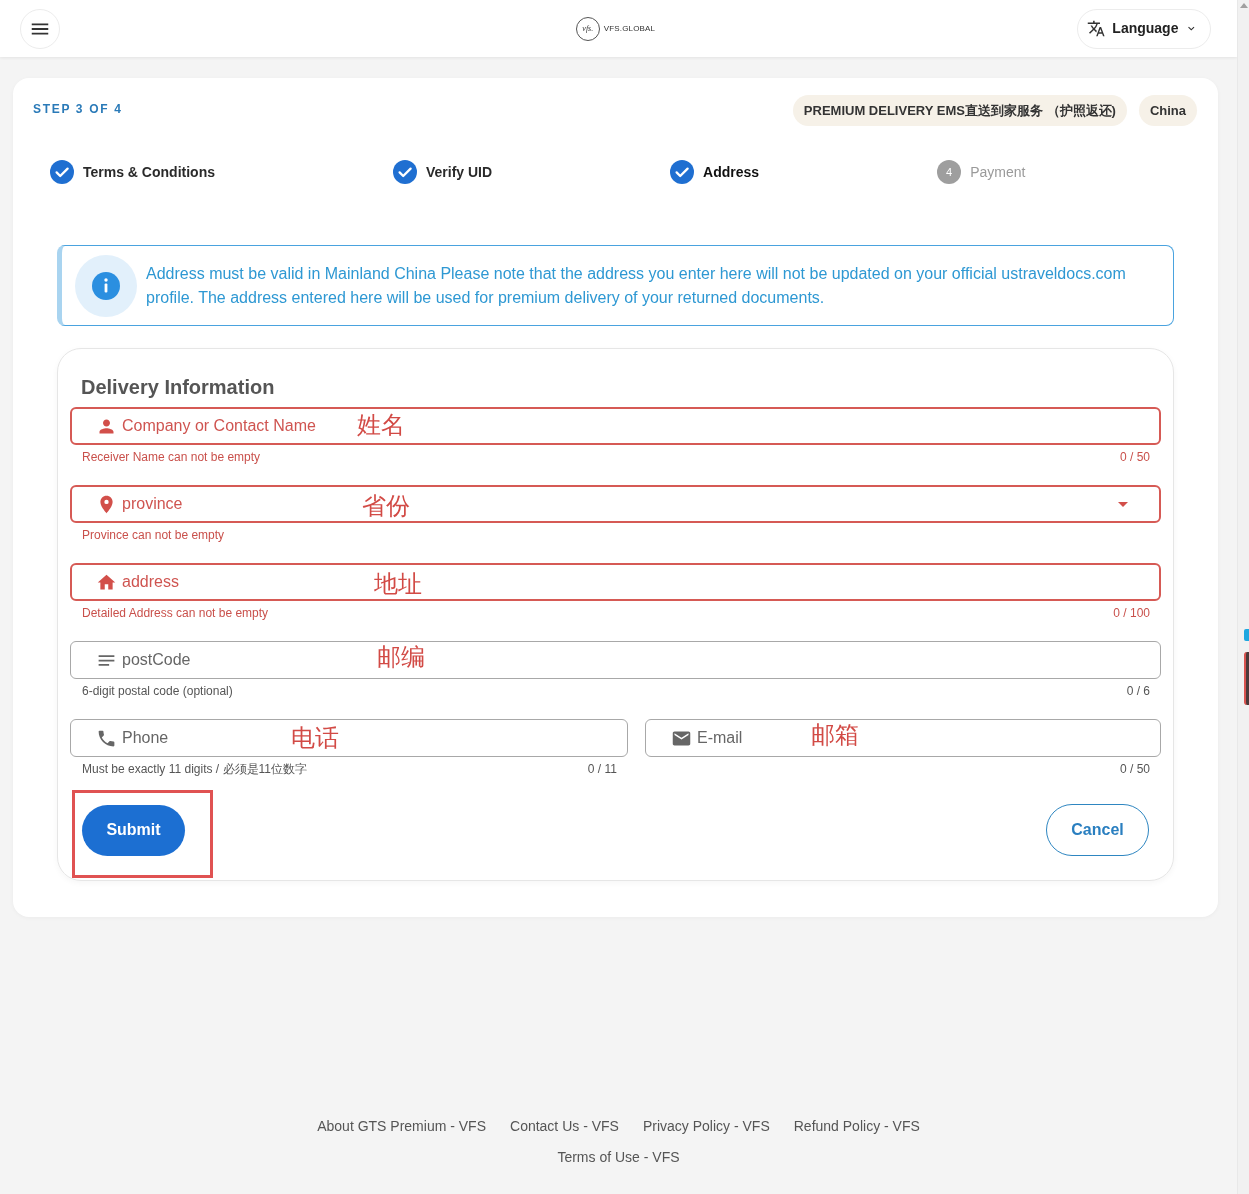  Describe the element at coordinates (1123, 504) in the screenshot. I see `caret-icon` at that location.